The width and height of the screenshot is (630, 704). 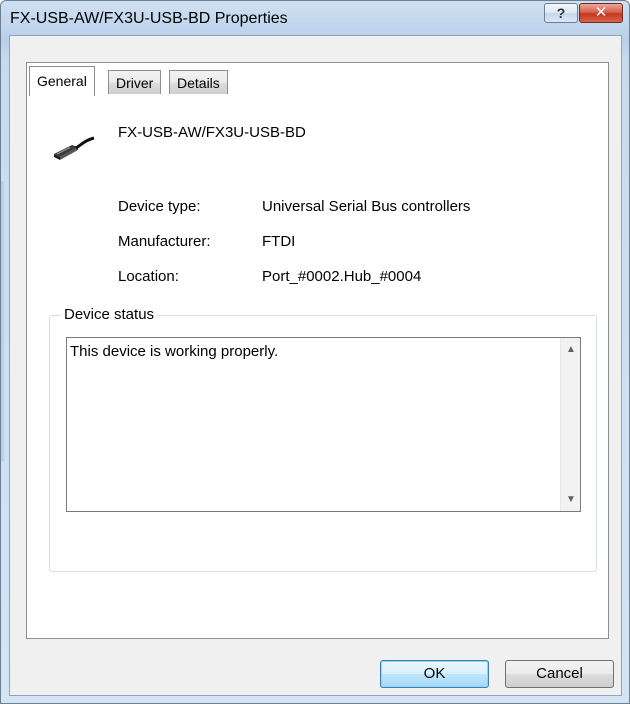 I want to click on window-title: FX-USB-AW/FX3U-USB-BD Properties, so click(x=149, y=18).